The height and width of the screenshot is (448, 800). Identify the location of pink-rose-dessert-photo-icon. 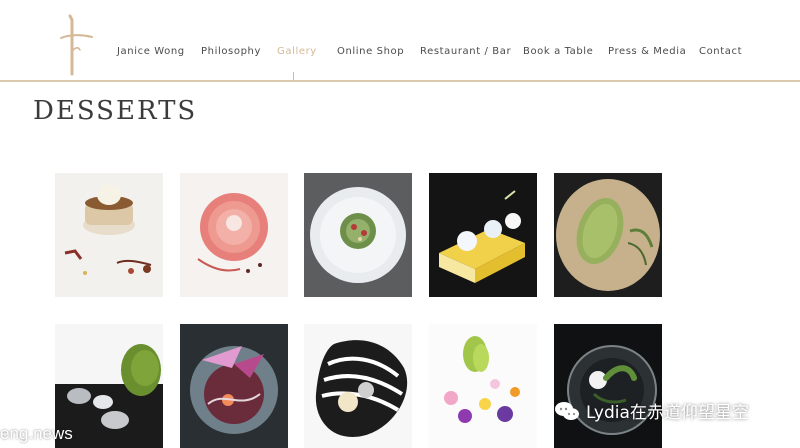
(234, 235).